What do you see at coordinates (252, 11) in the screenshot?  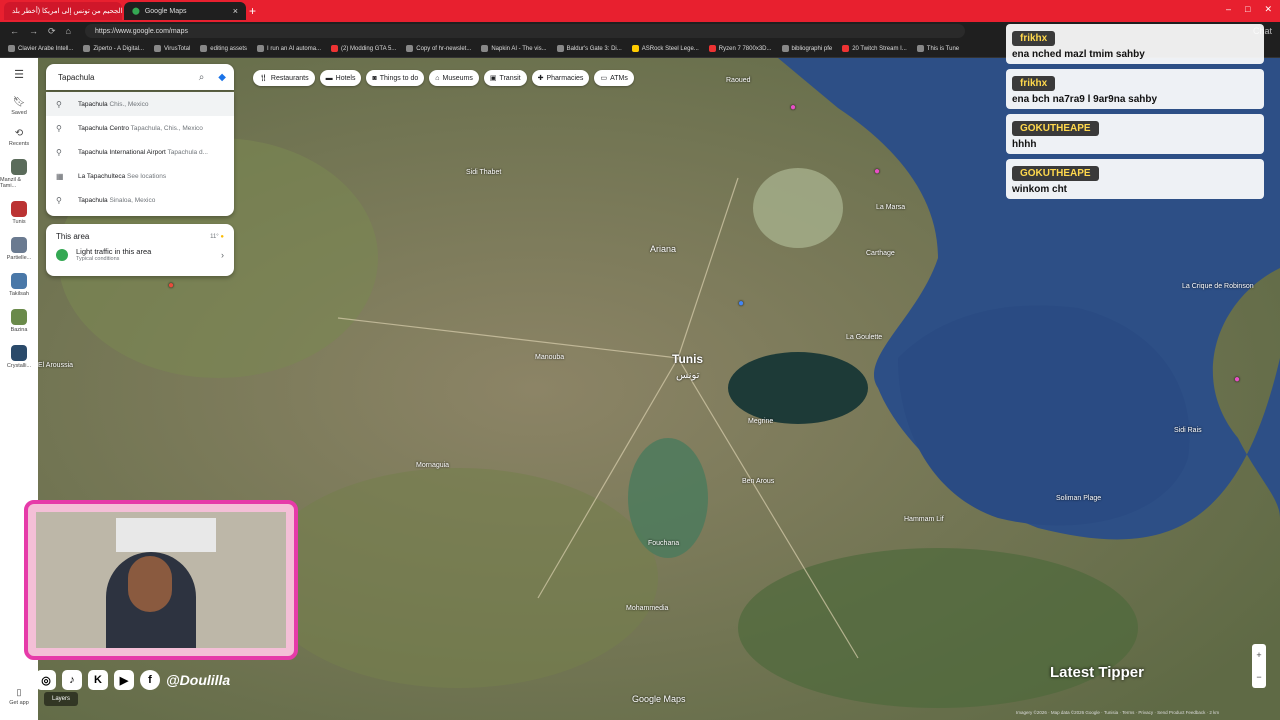 I see `new-tab-button: +` at bounding box center [252, 11].